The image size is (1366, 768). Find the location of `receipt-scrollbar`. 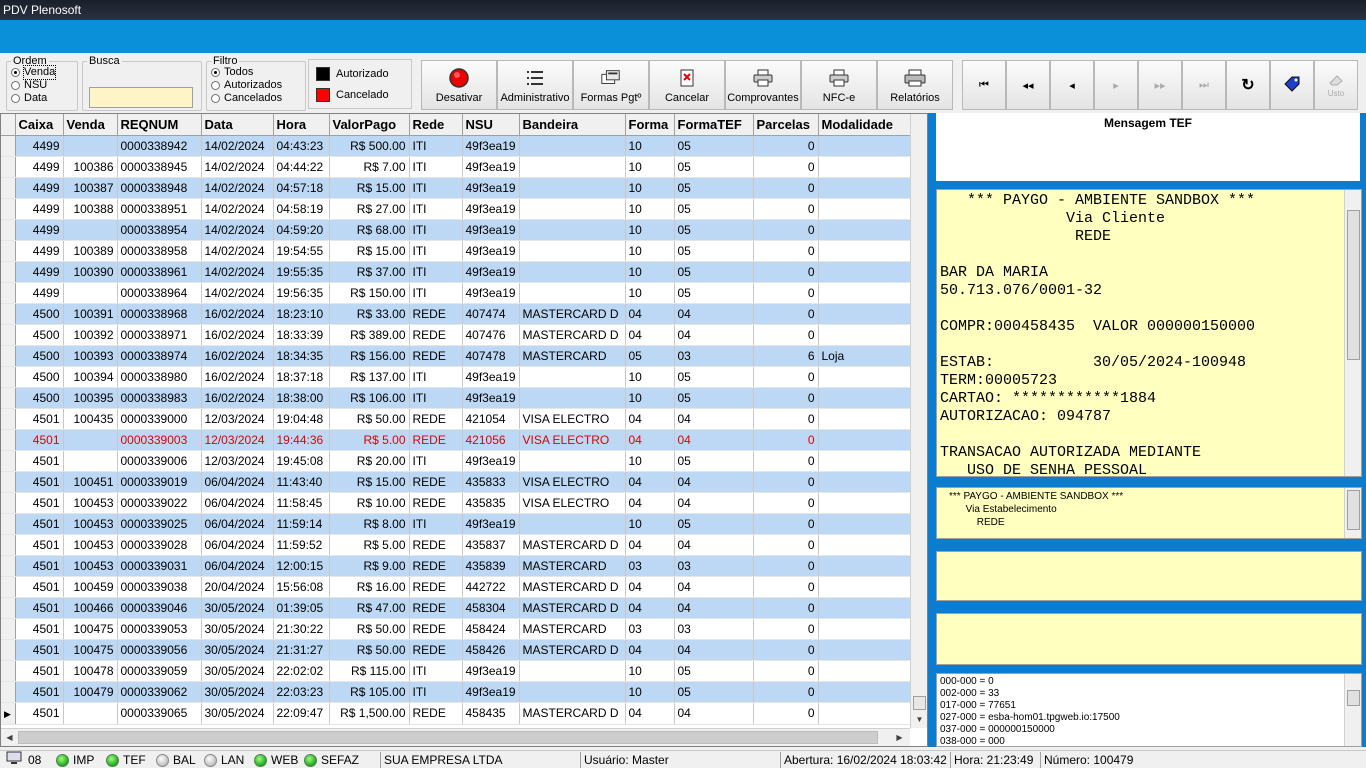

receipt-scrollbar is located at coordinates (1352, 333).